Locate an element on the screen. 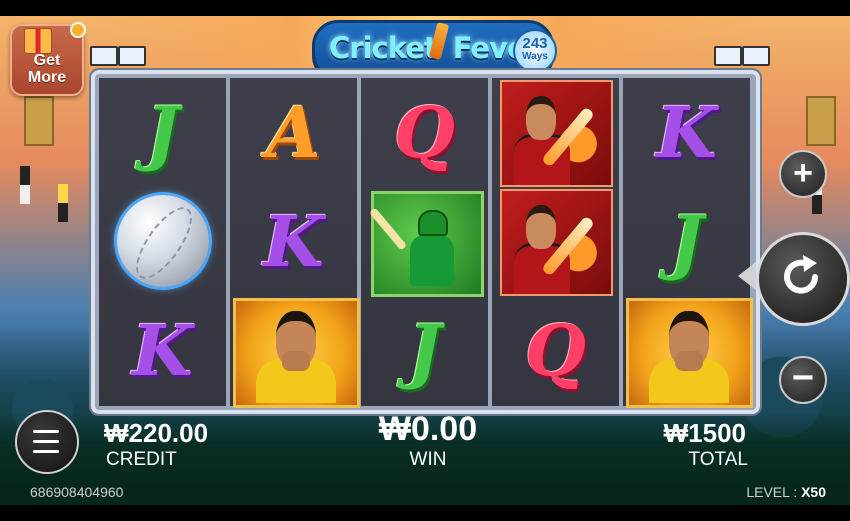 The image size is (850, 521). ways-badge: 243 Ways is located at coordinates (535, 51).